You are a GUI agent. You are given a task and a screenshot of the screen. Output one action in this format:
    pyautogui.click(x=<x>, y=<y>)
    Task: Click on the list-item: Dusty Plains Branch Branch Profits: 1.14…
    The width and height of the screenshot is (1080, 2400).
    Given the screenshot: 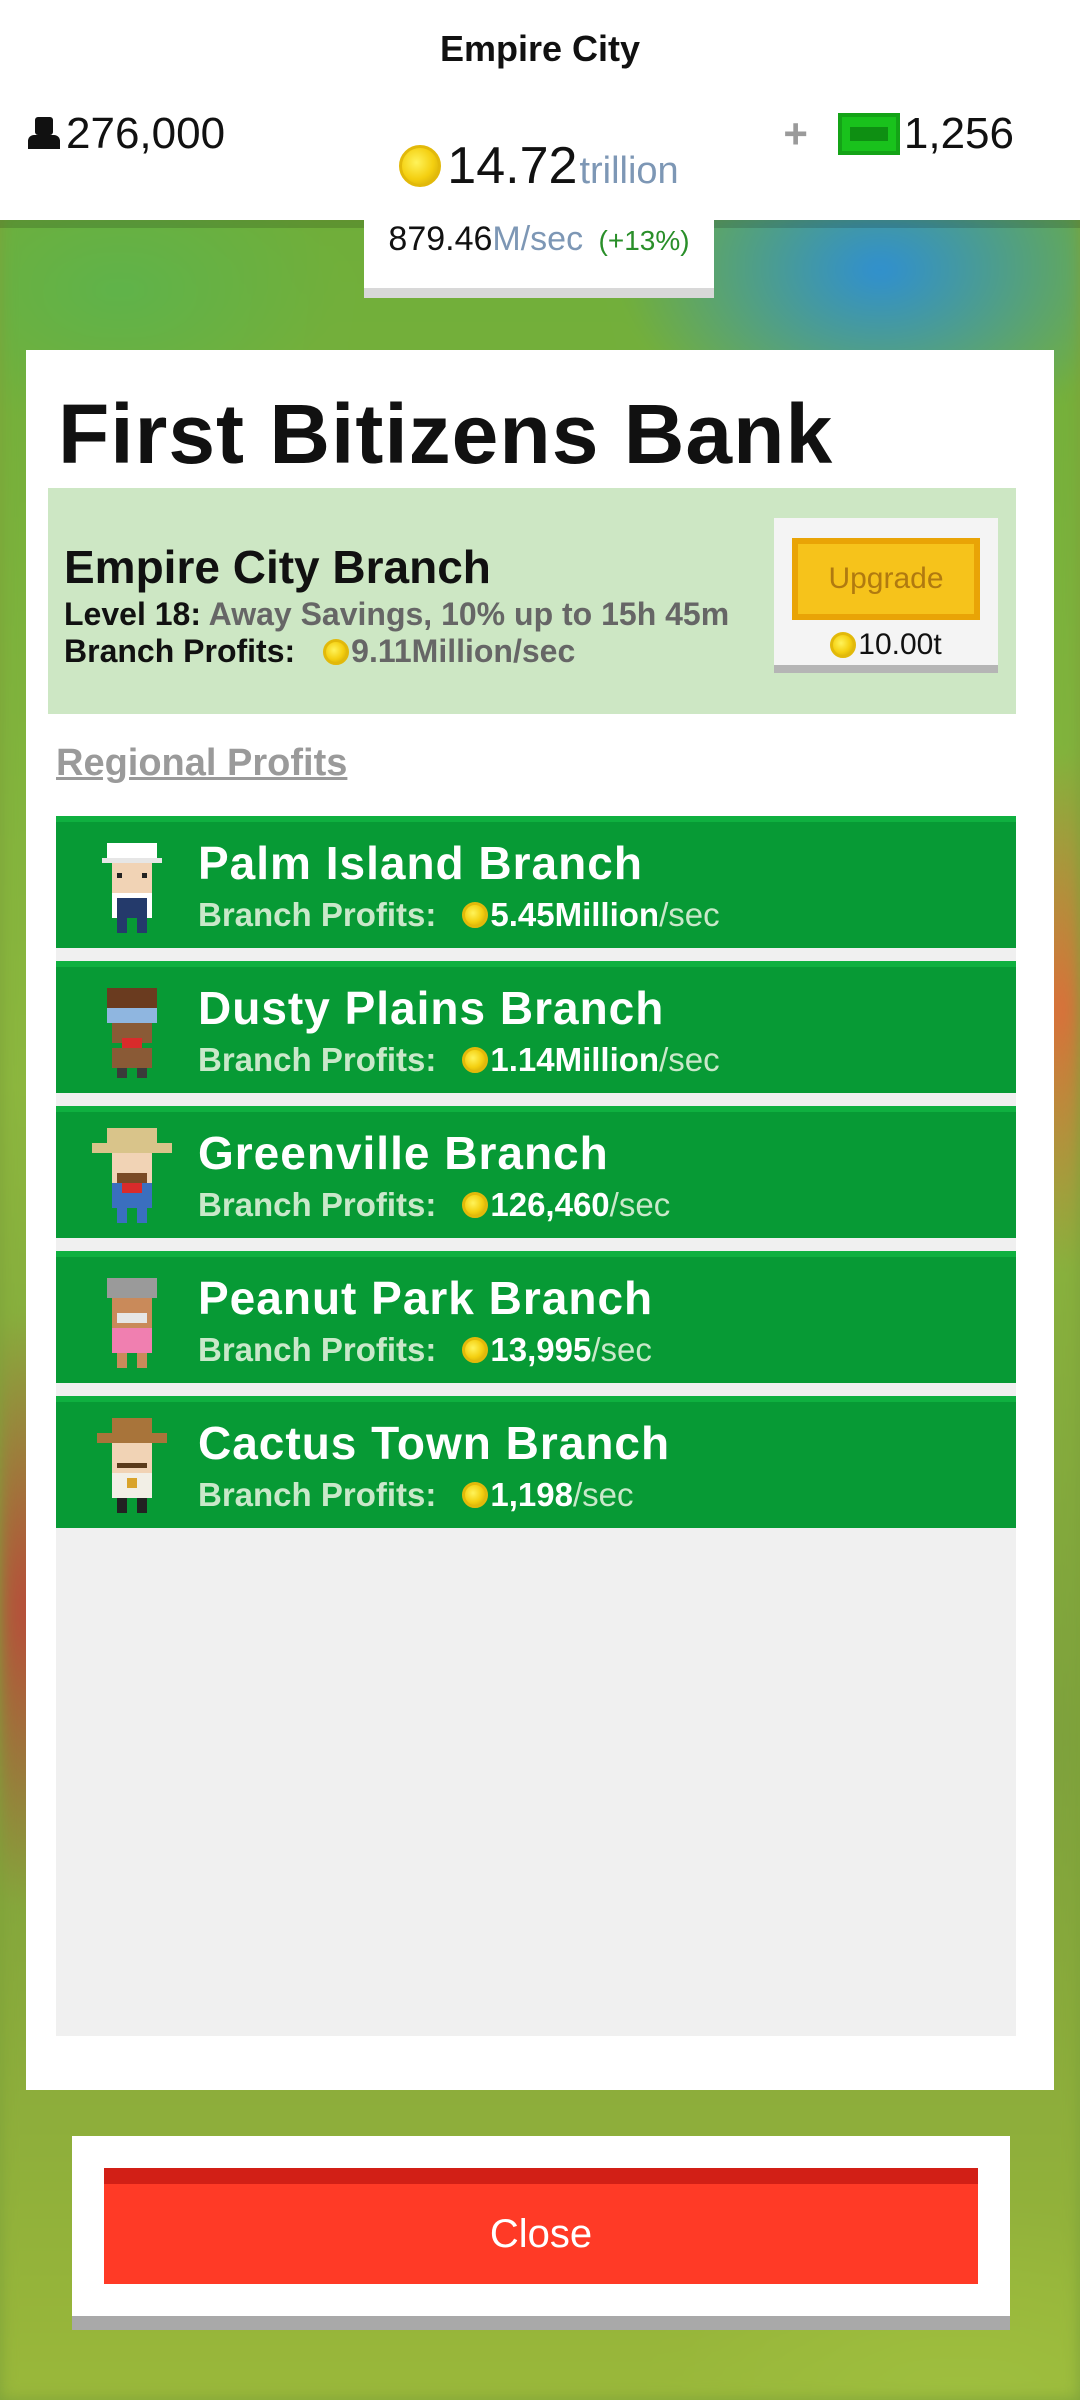 What is the action you would take?
    pyautogui.click(x=536, y=1027)
    